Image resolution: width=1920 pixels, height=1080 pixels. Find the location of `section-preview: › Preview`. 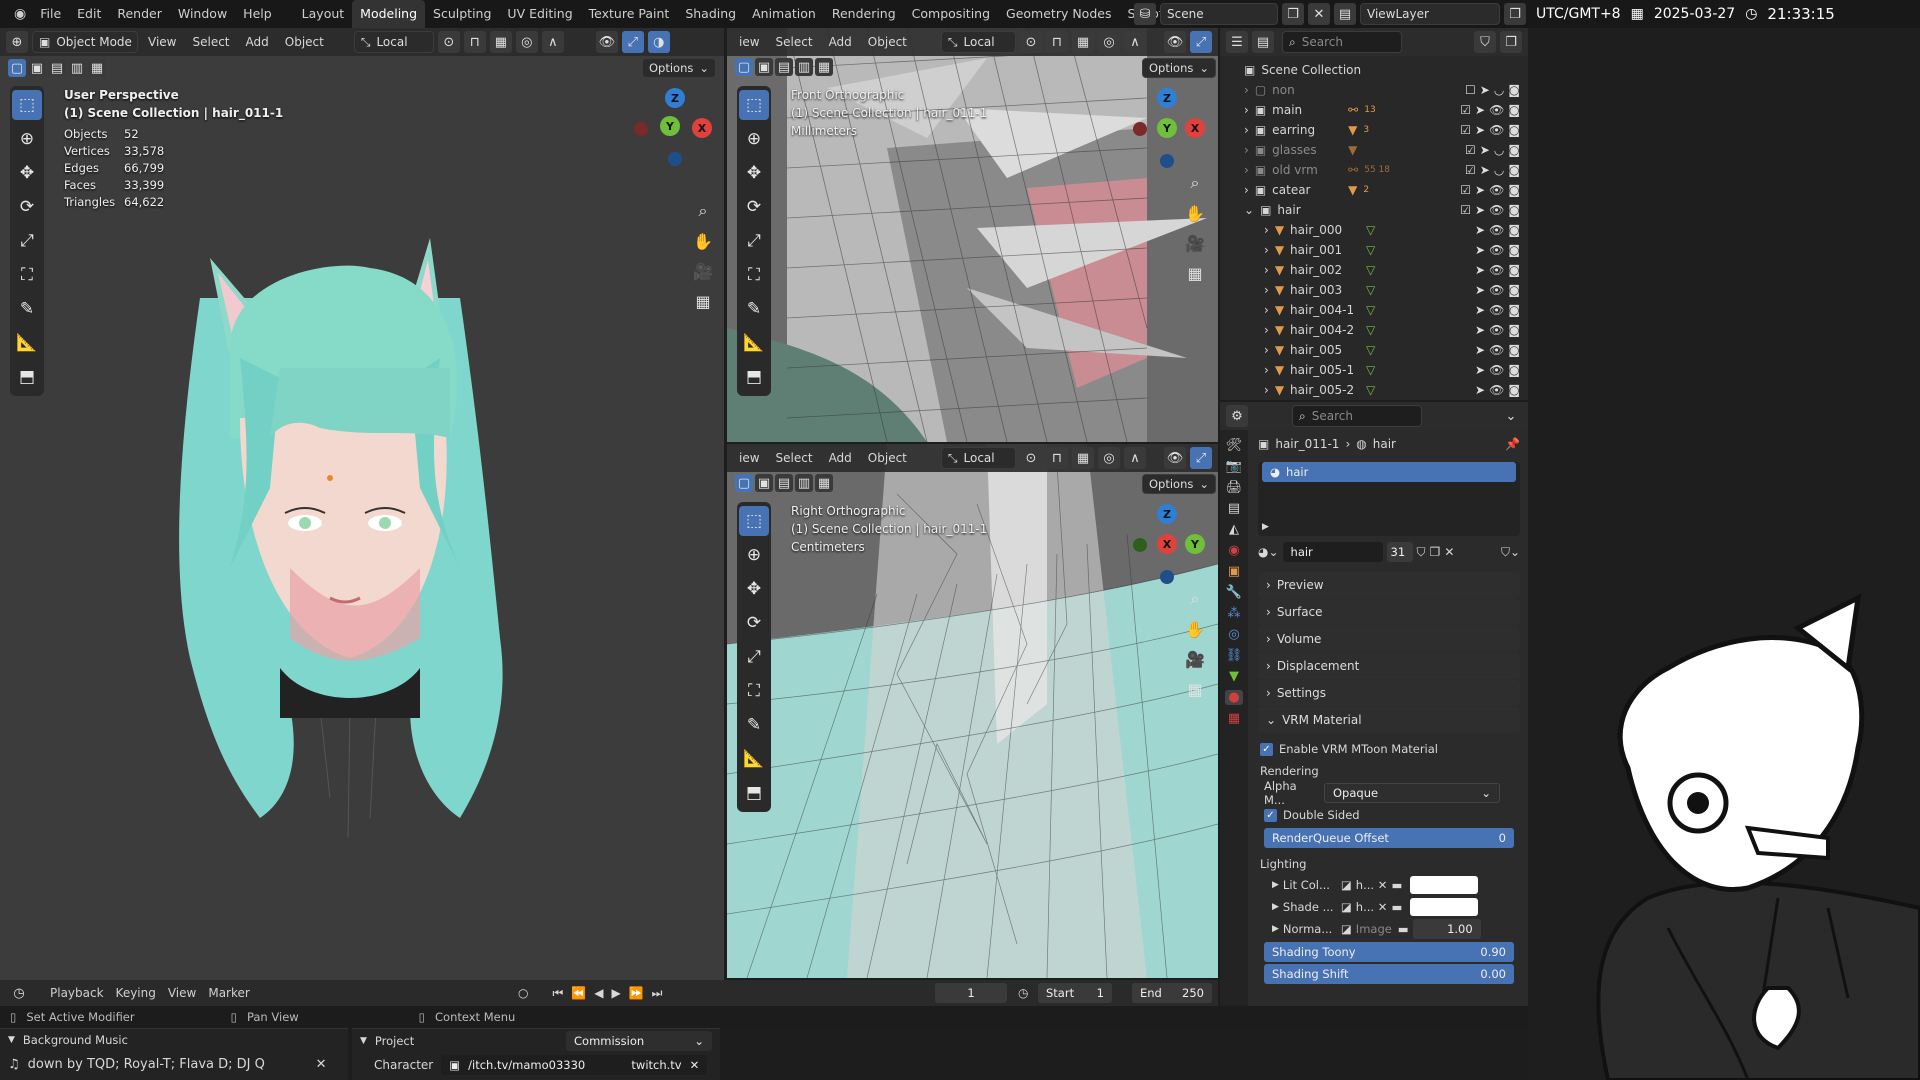

section-preview: › Preview is located at coordinates (1389, 585).